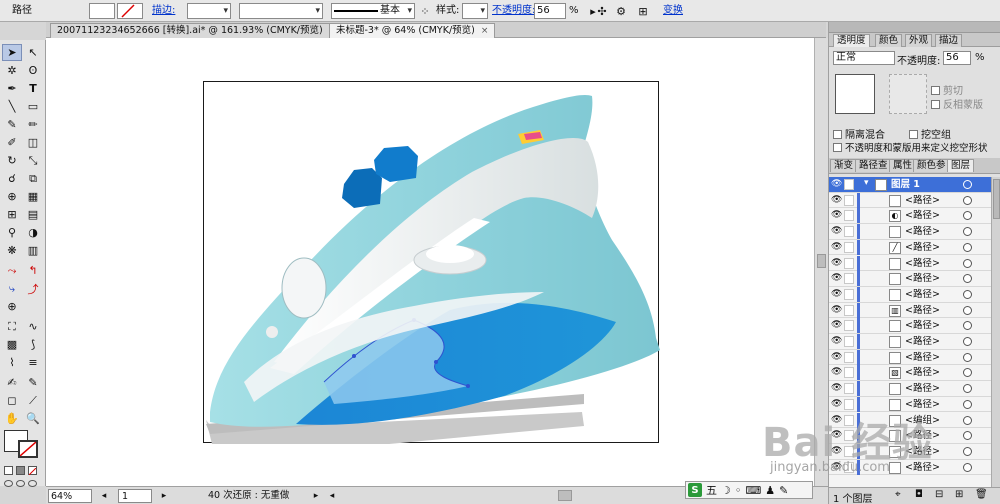 The height and width of the screenshot is (504, 1000). I want to click on reshape-tool-icon: ✍, so click(12, 382).